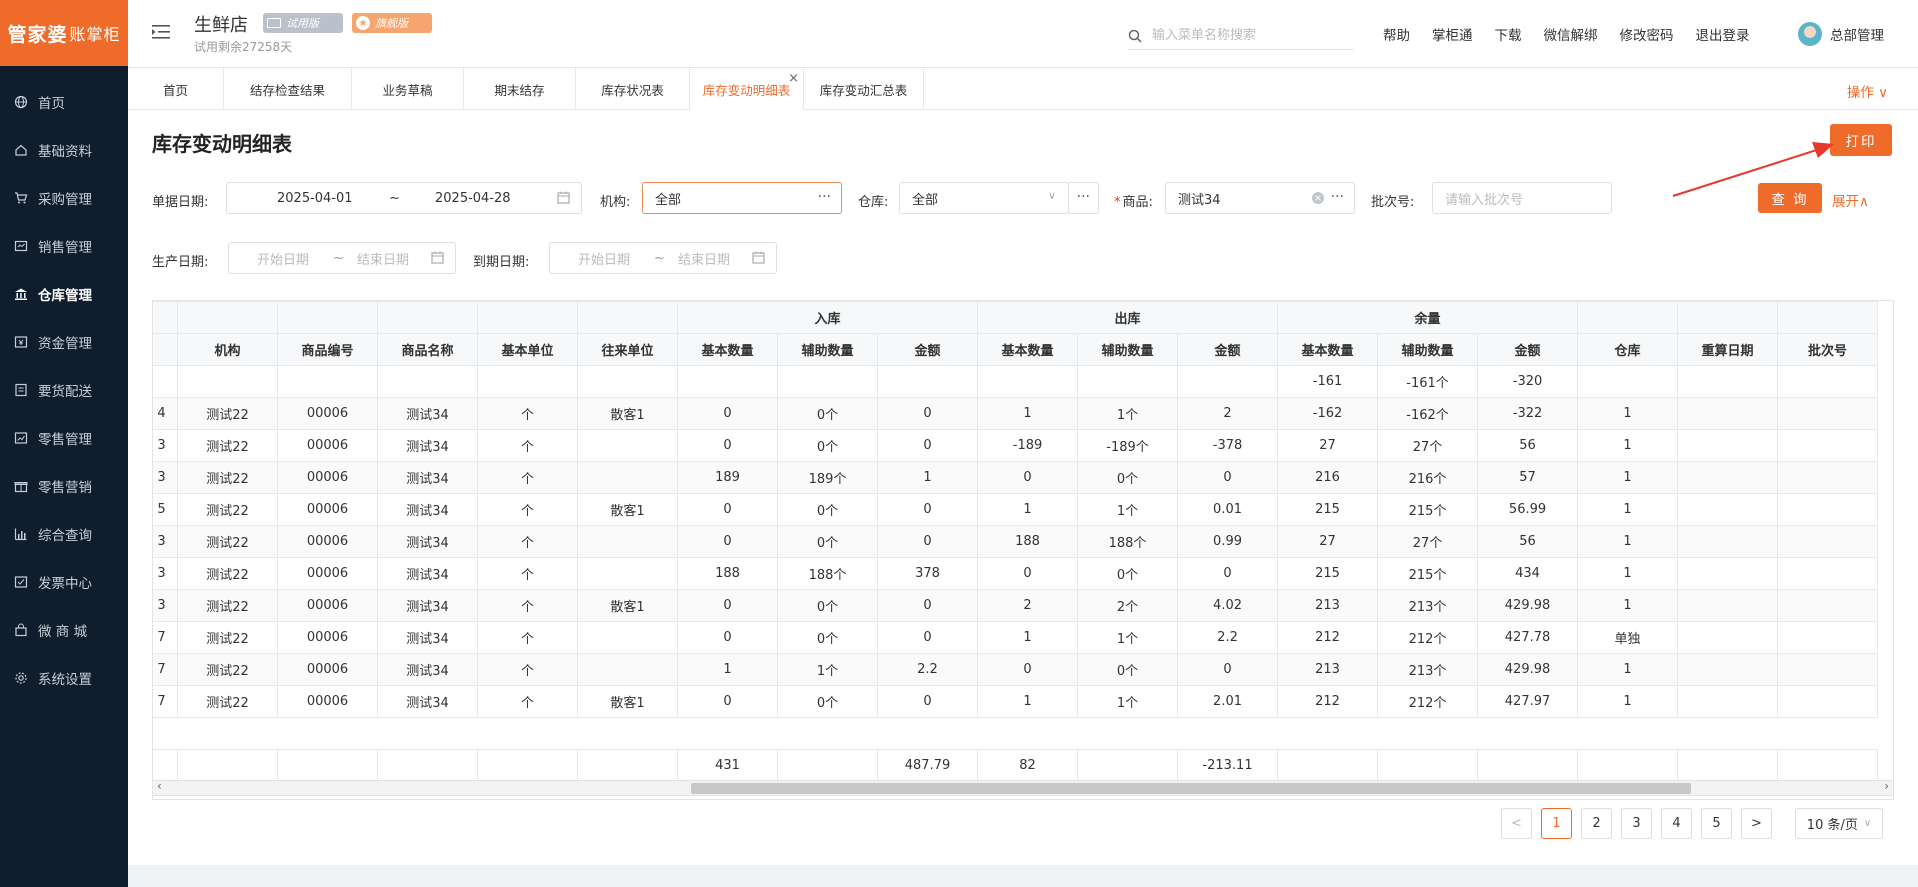 The image size is (1918, 887). Describe the element at coordinates (1556, 823) in the screenshot. I see `page-button: 1` at that location.